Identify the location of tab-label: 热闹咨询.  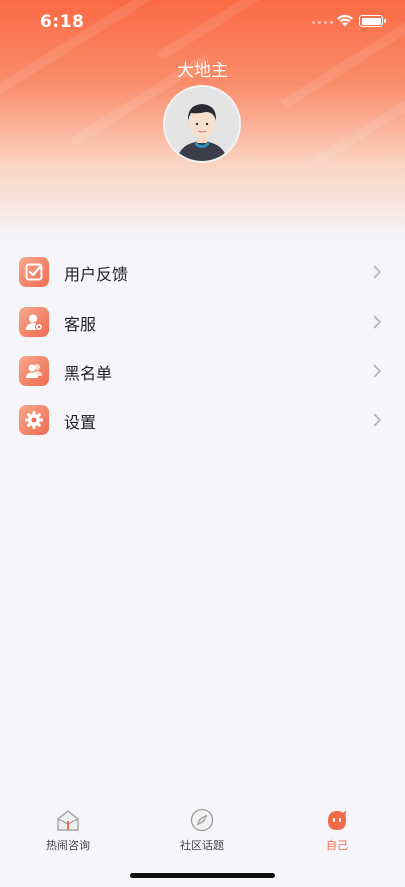
(68, 845).